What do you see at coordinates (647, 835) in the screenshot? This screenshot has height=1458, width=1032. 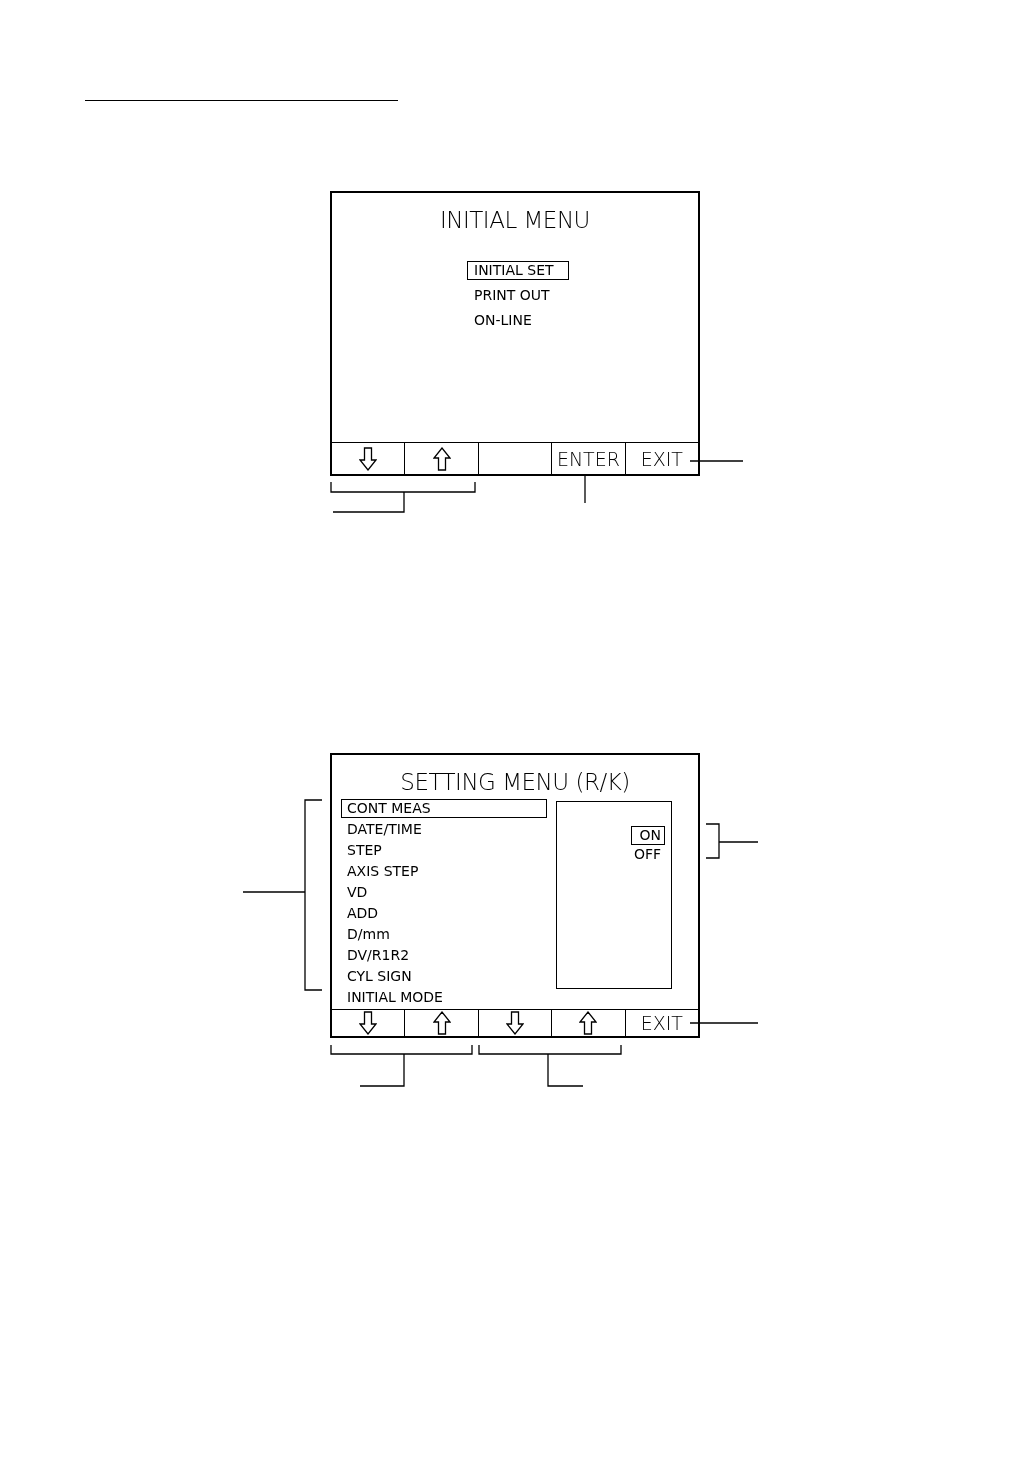 I see `option-item: ON` at bounding box center [647, 835].